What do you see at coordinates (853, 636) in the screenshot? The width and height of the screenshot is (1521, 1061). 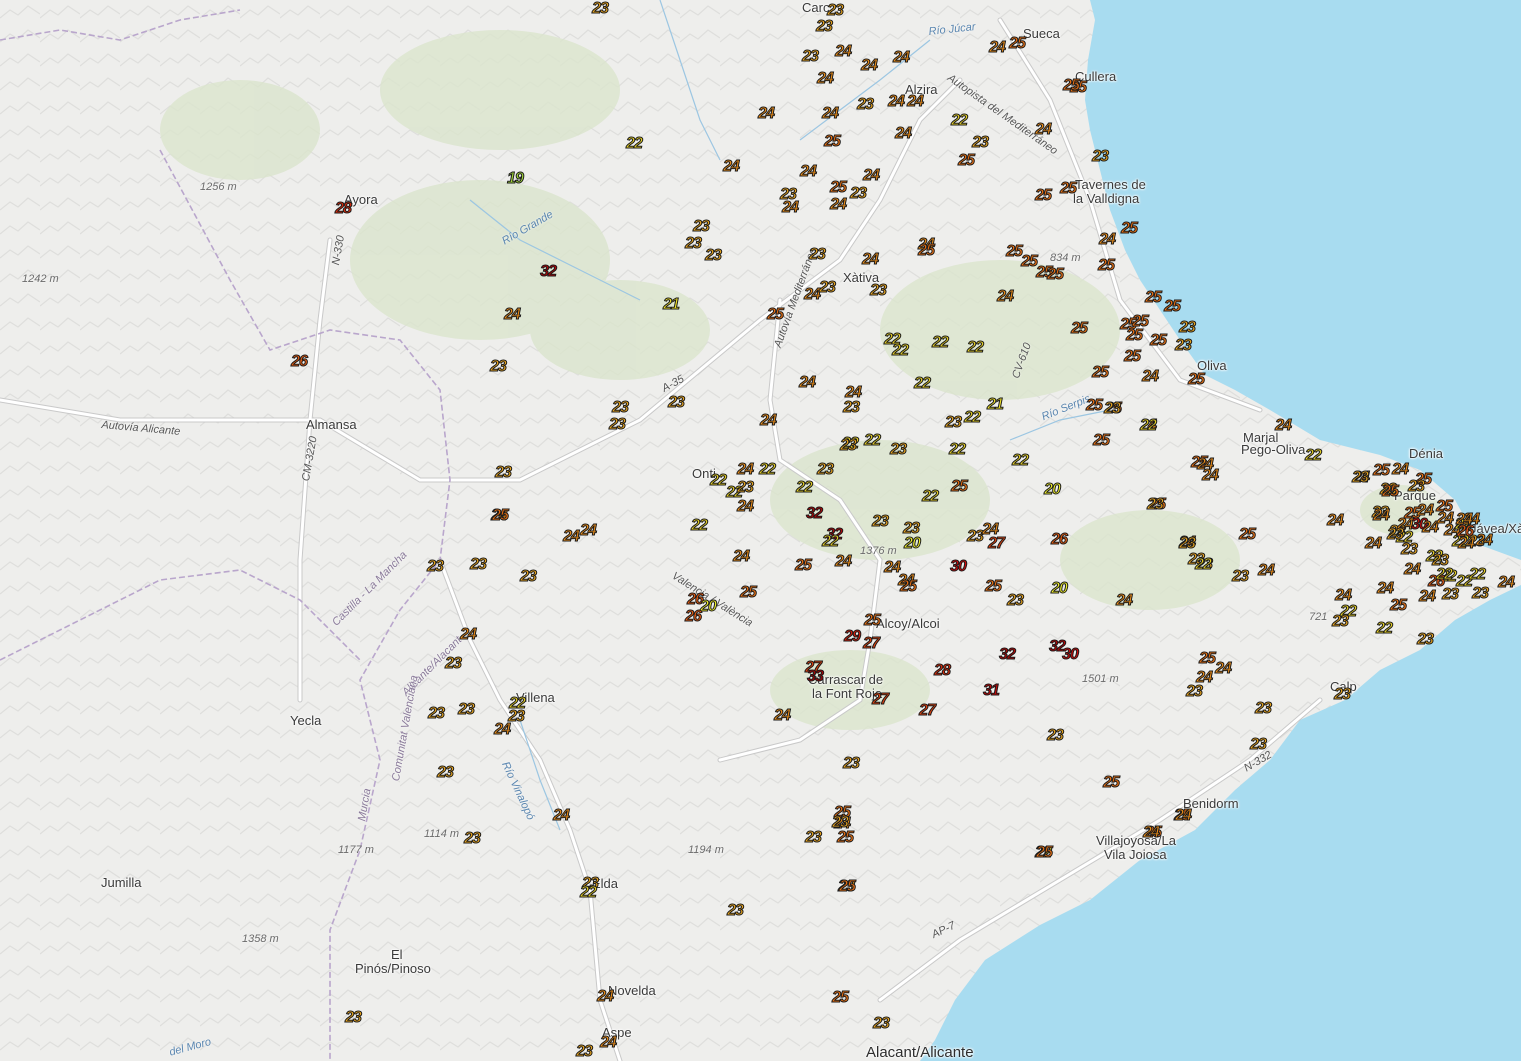 I see `temperature-marker: 29` at bounding box center [853, 636].